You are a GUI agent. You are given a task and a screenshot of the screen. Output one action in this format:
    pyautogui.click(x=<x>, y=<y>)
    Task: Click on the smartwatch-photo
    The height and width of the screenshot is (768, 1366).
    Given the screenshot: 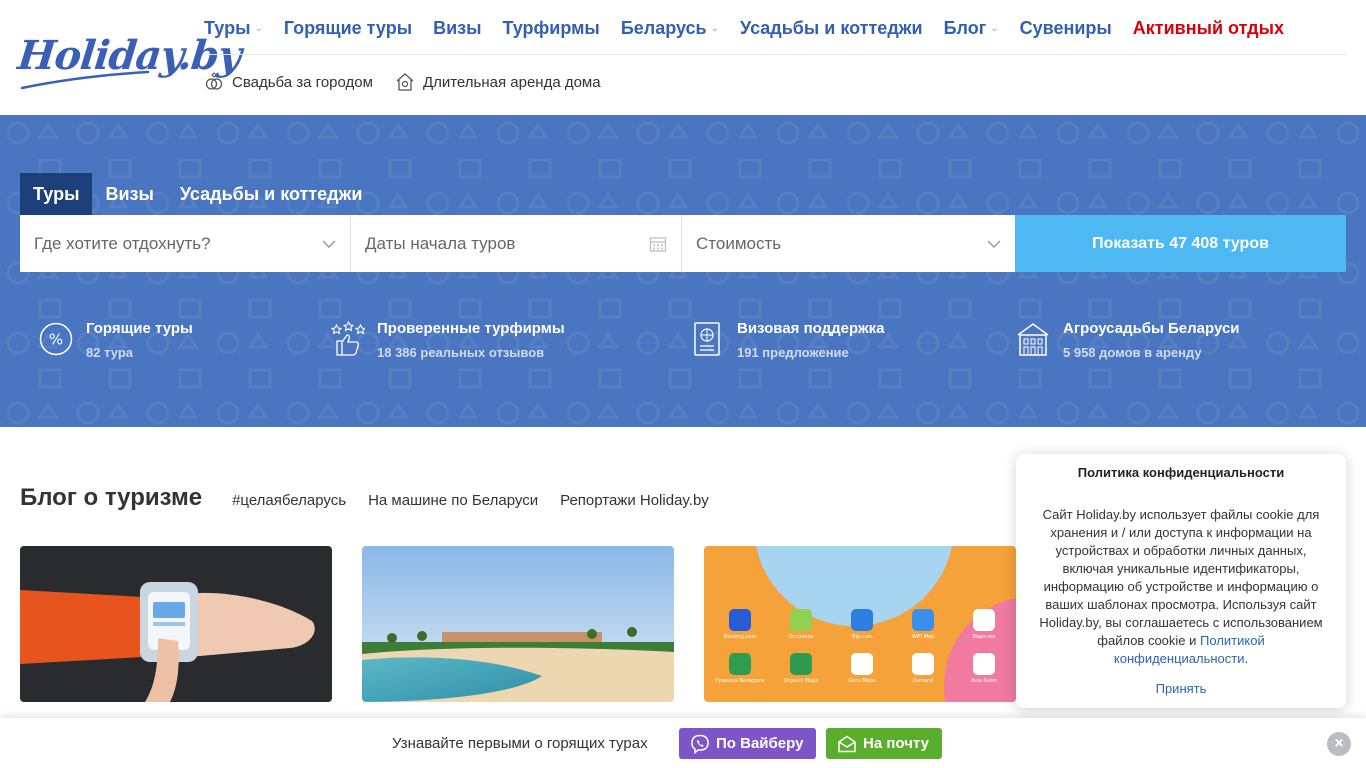 What is the action you would take?
    pyautogui.click(x=176, y=624)
    